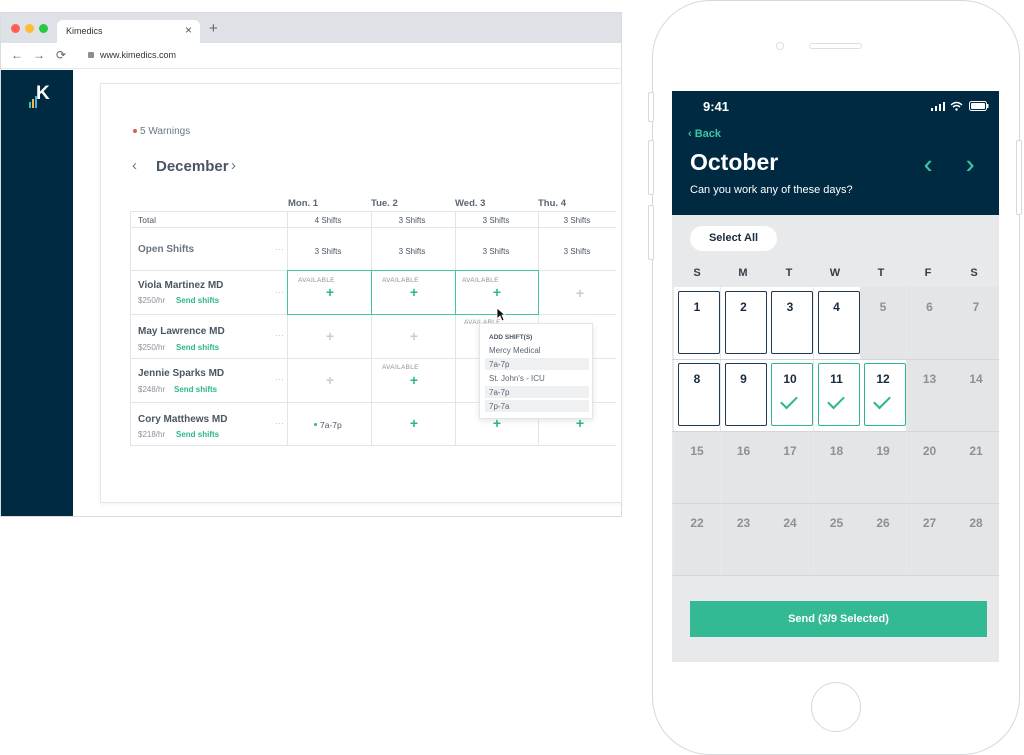 The height and width of the screenshot is (755, 1024). I want to click on shift-option-label: 7a-7p, so click(499, 364).